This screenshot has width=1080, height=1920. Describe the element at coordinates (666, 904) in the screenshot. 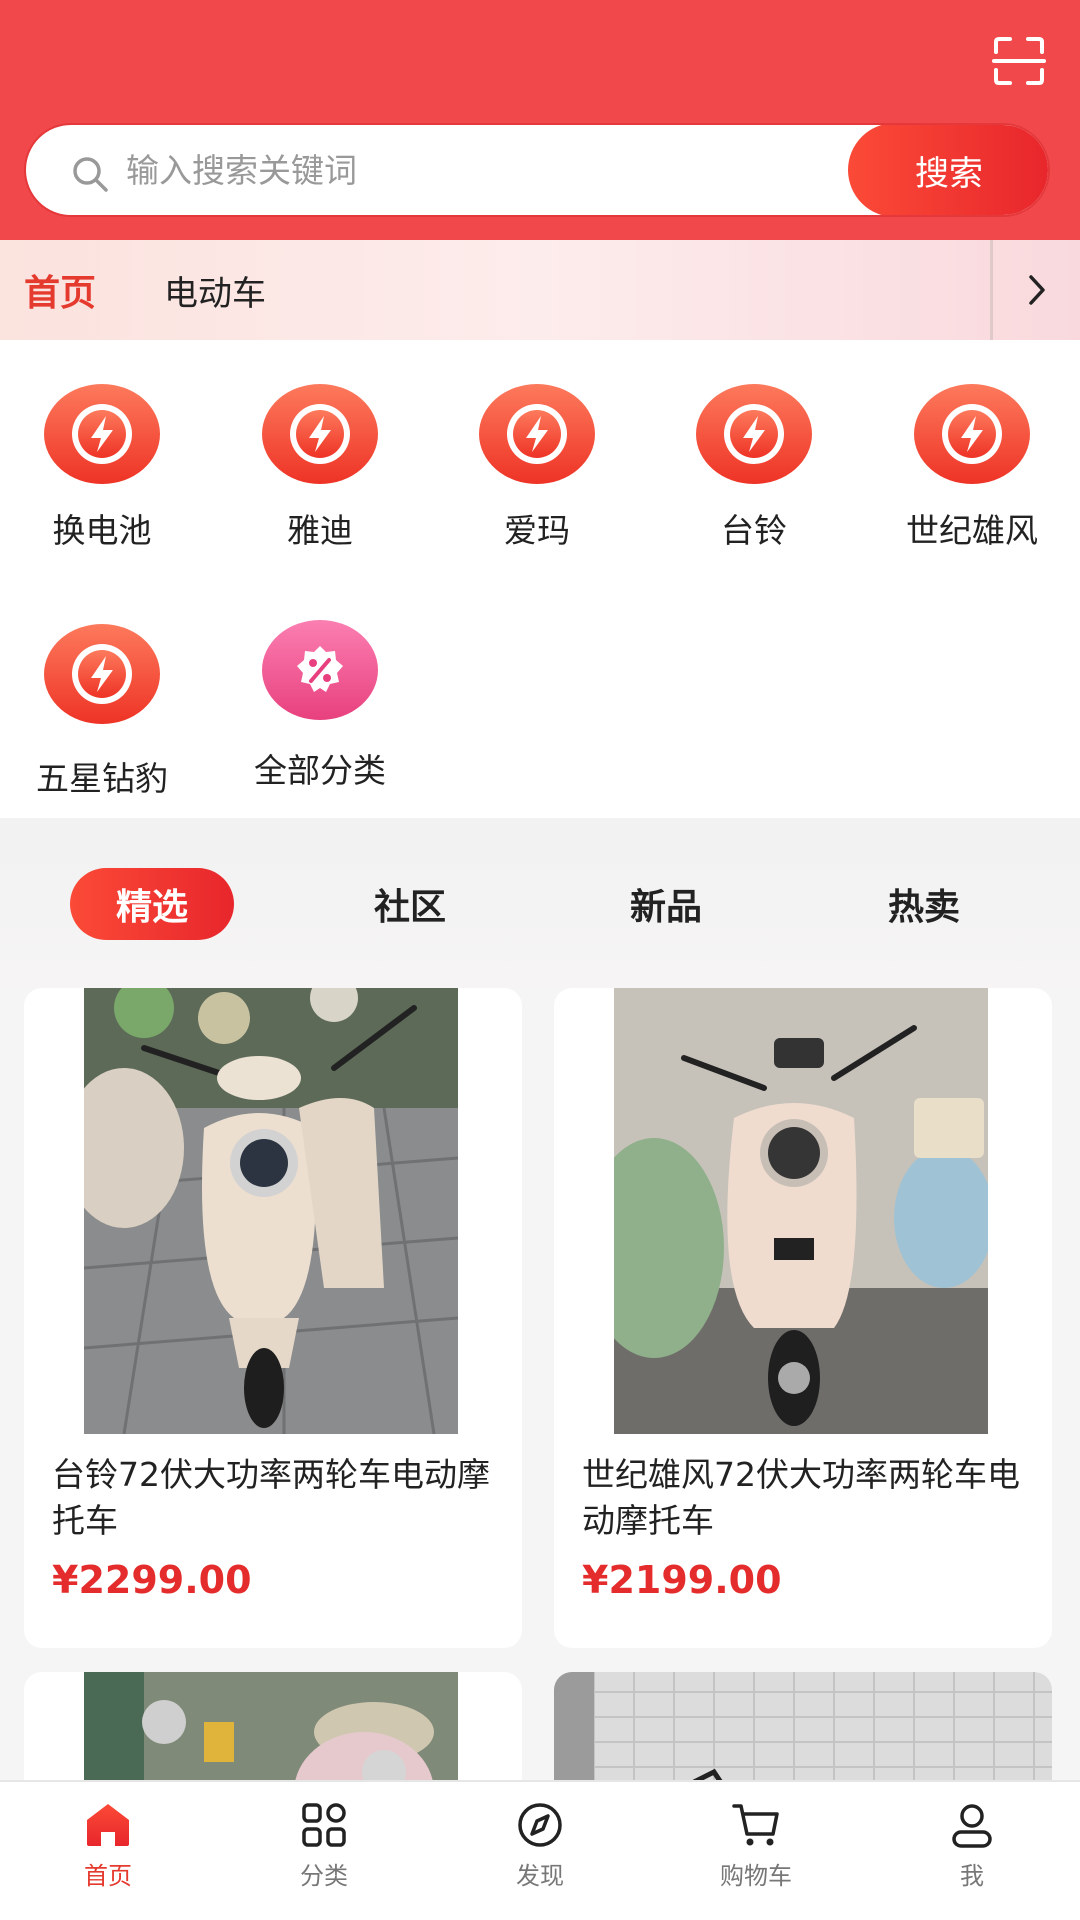

I see `tab-new: 新品` at that location.